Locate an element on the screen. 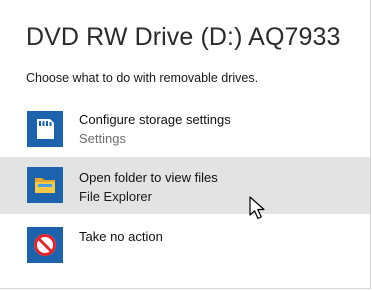  option-label: Open folder to view files is located at coordinates (148, 177).